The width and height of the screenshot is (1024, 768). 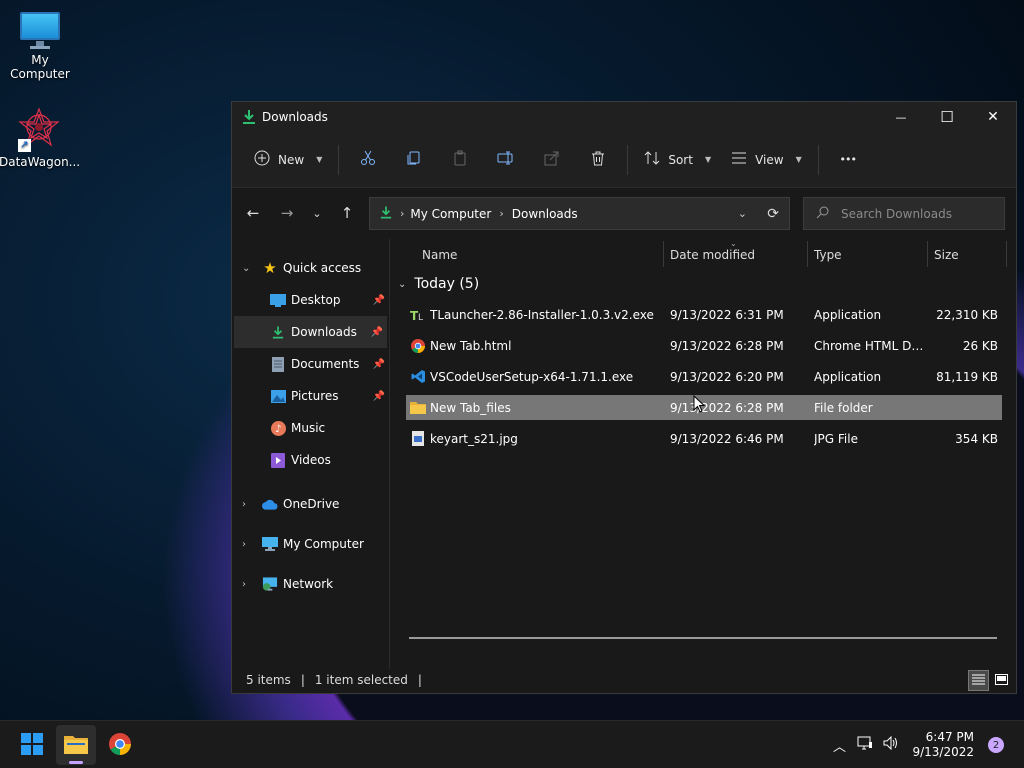 What do you see at coordinates (967, 314) in the screenshot?
I see `file-size: 22,310 KB` at bounding box center [967, 314].